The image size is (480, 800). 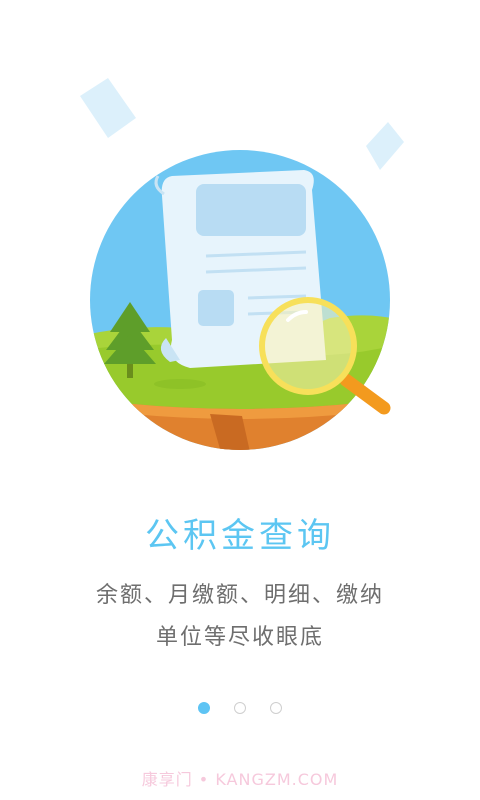 What do you see at coordinates (239, 637) in the screenshot?
I see `feature-description-line-2: 单位等尽收眼底` at bounding box center [239, 637].